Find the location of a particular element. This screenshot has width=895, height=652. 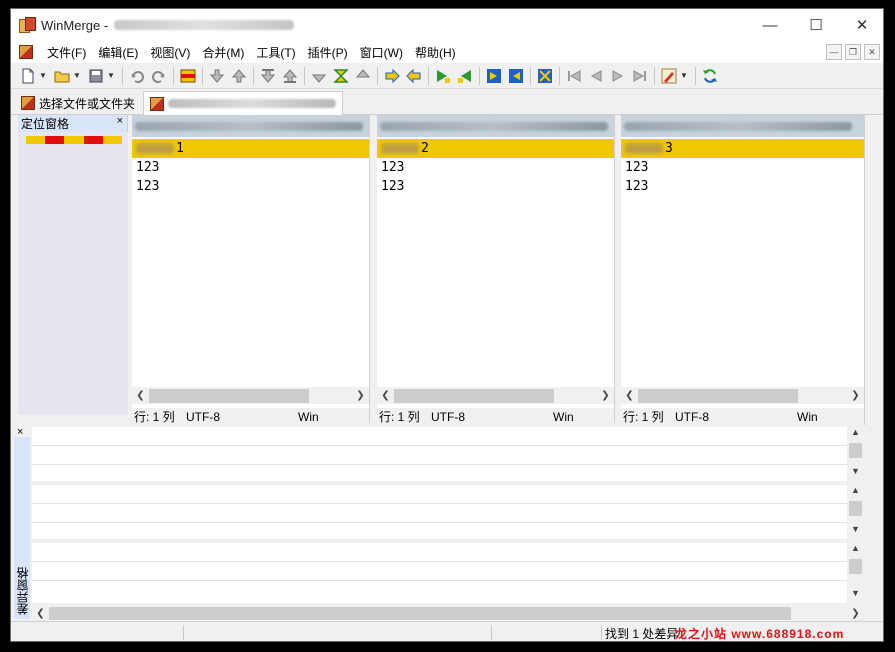

copy-right-advance-icon is located at coordinates (443, 76).